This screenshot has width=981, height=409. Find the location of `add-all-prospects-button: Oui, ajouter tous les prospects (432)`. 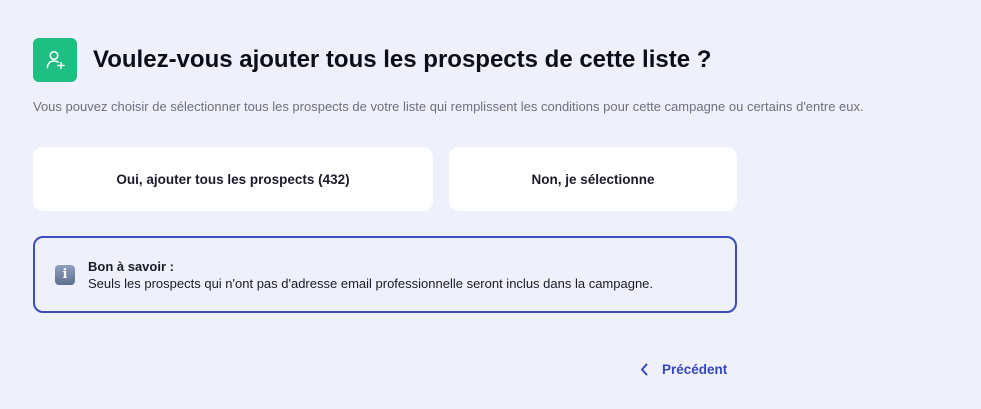

add-all-prospects-button: Oui, ajouter tous les prospects (432) is located at coordinates (233, 179).